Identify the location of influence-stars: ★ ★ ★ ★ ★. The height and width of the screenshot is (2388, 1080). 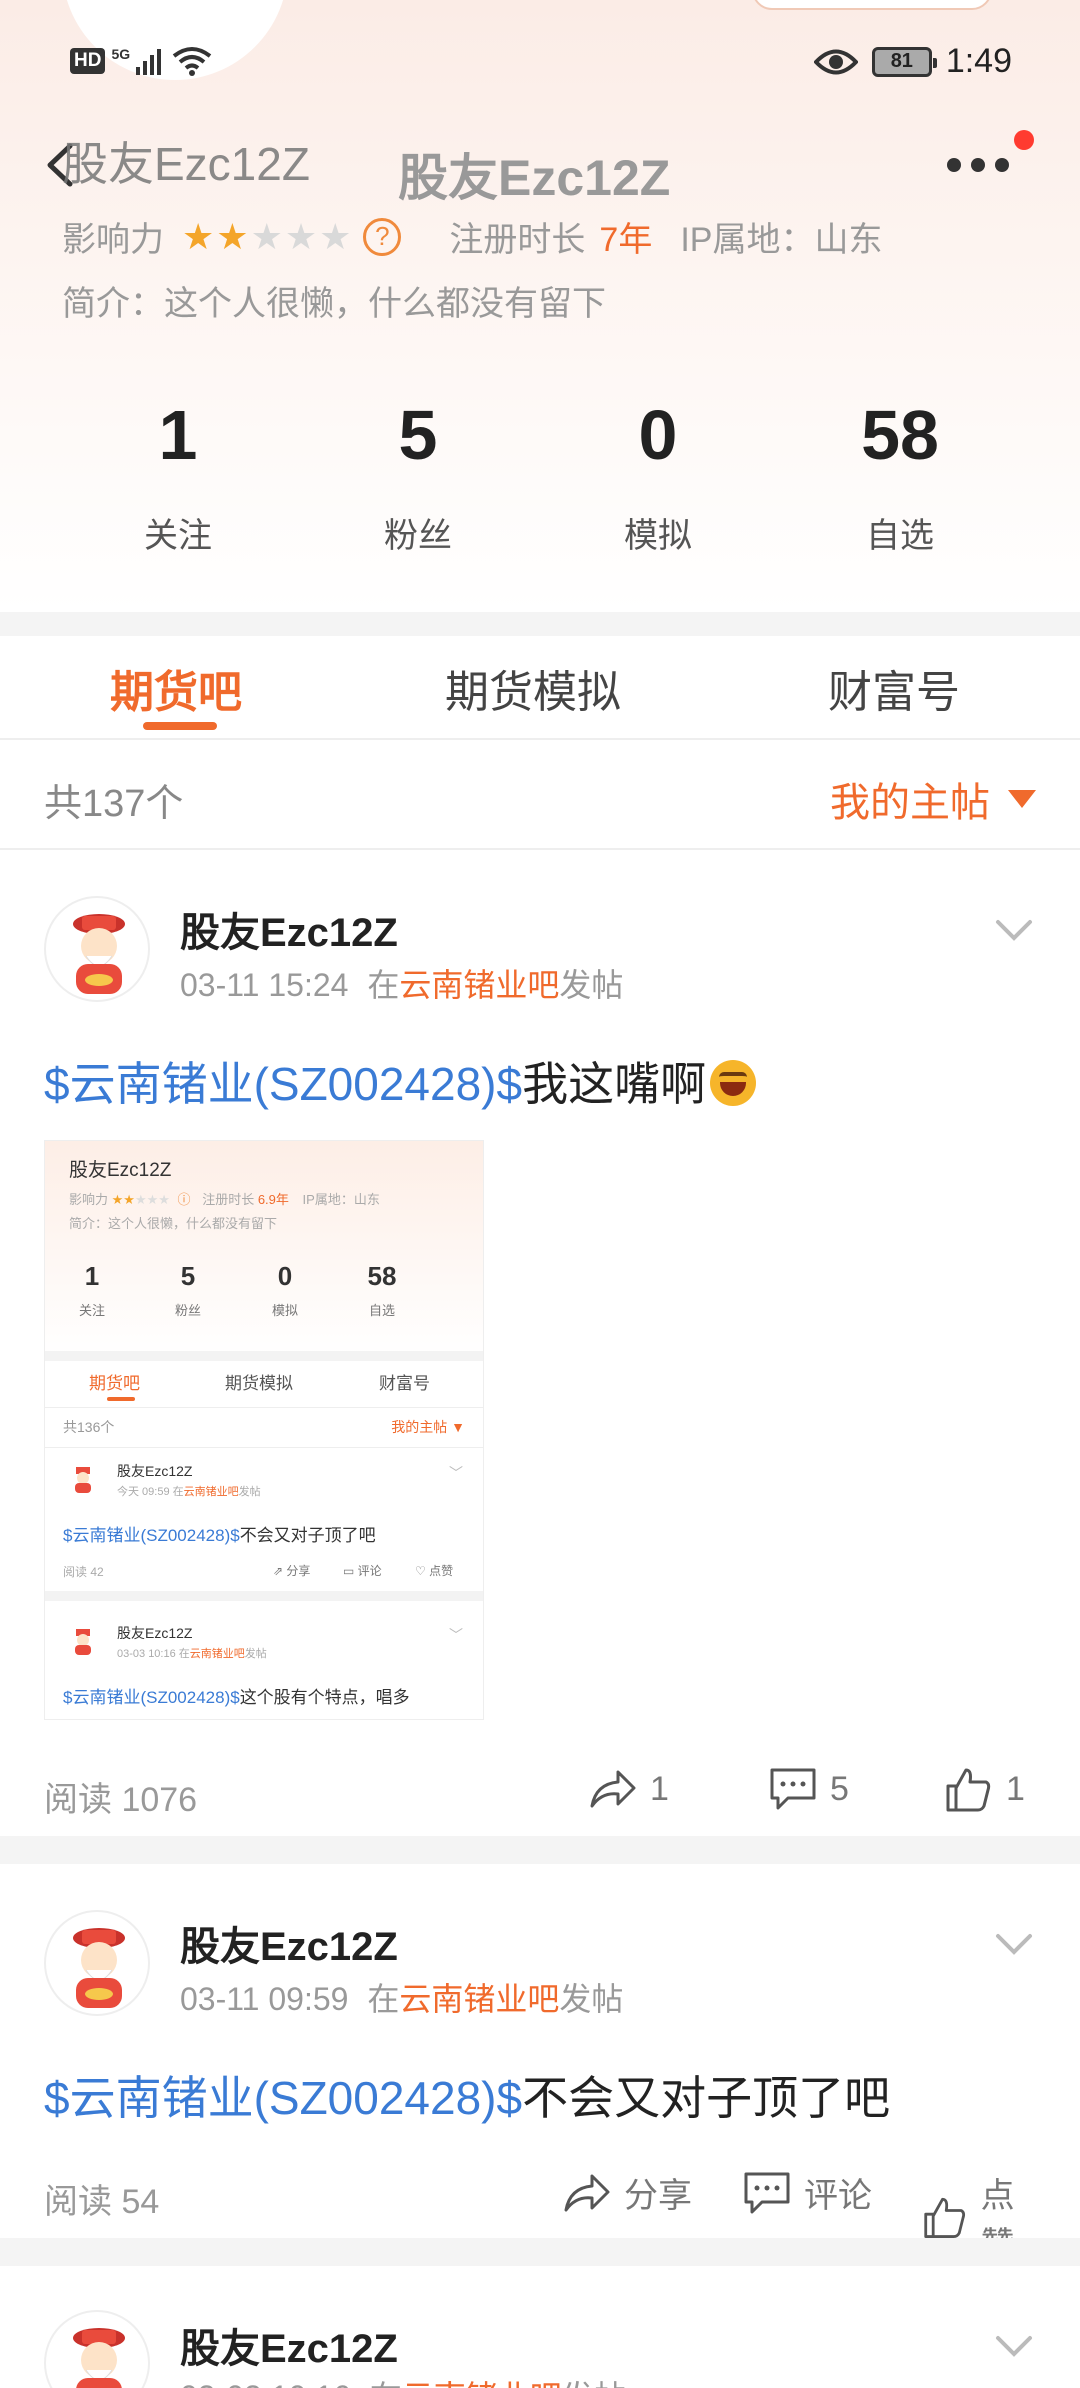
(266, 236).